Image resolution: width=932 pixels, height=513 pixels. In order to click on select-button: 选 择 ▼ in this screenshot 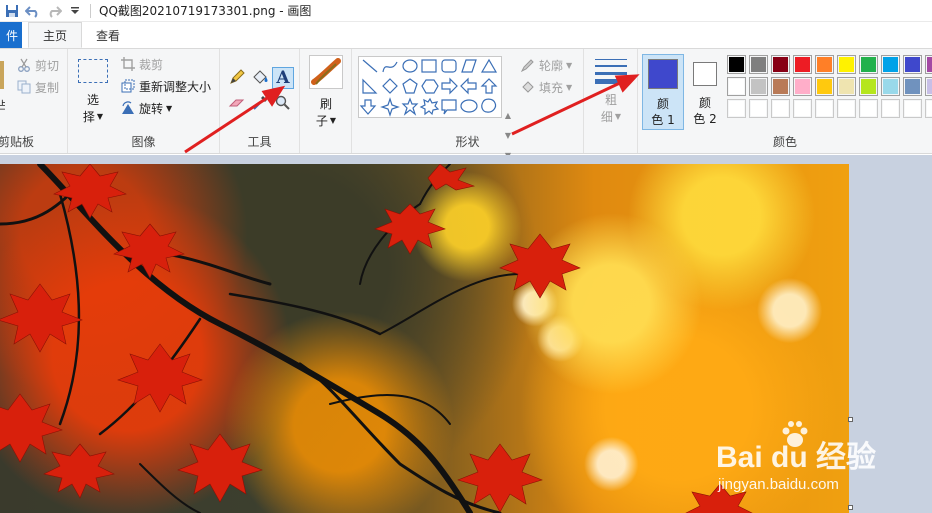, I will do `click(93, 92)`.